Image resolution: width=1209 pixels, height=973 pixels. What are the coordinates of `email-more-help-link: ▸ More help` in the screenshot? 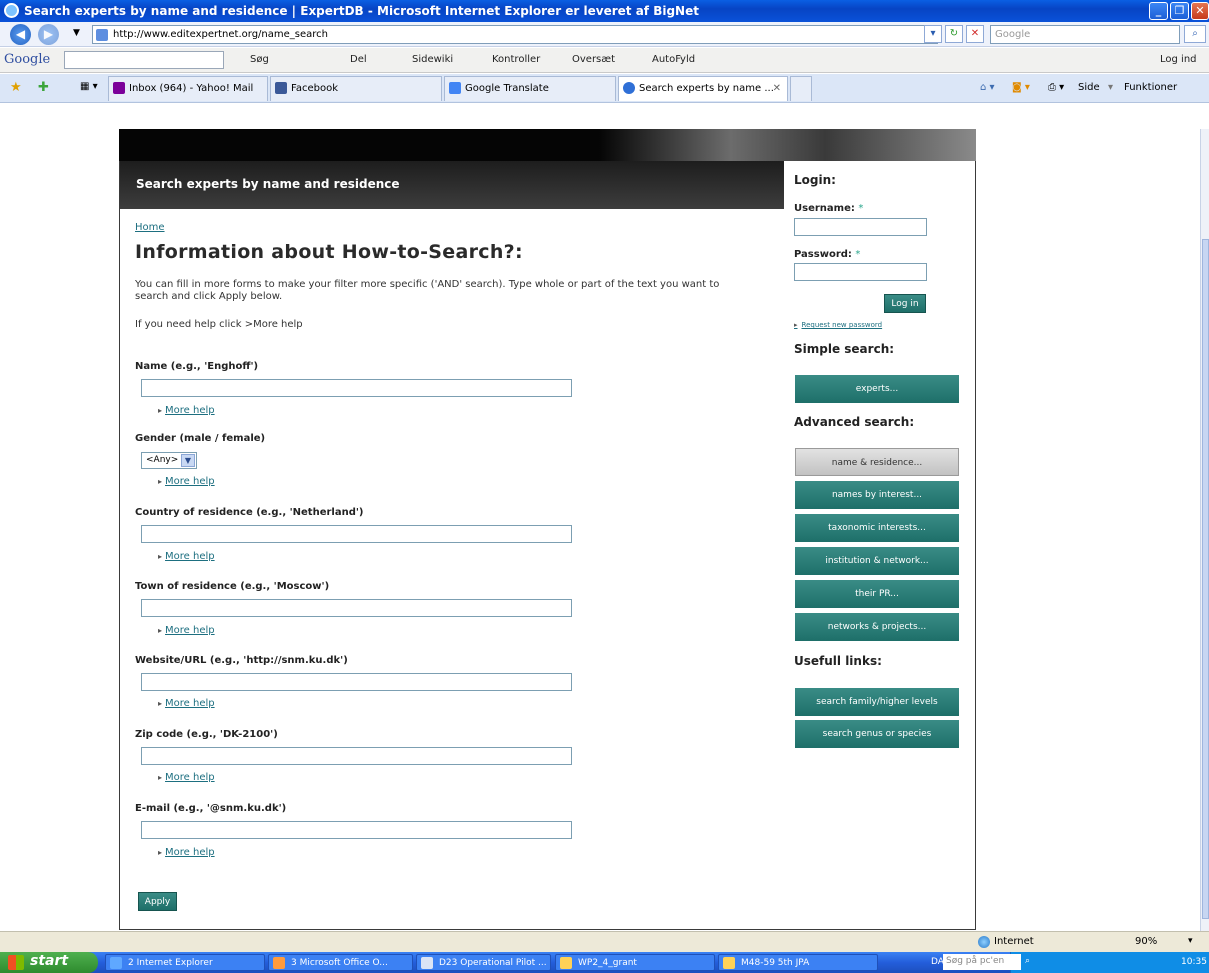 It's located at (186, 852).